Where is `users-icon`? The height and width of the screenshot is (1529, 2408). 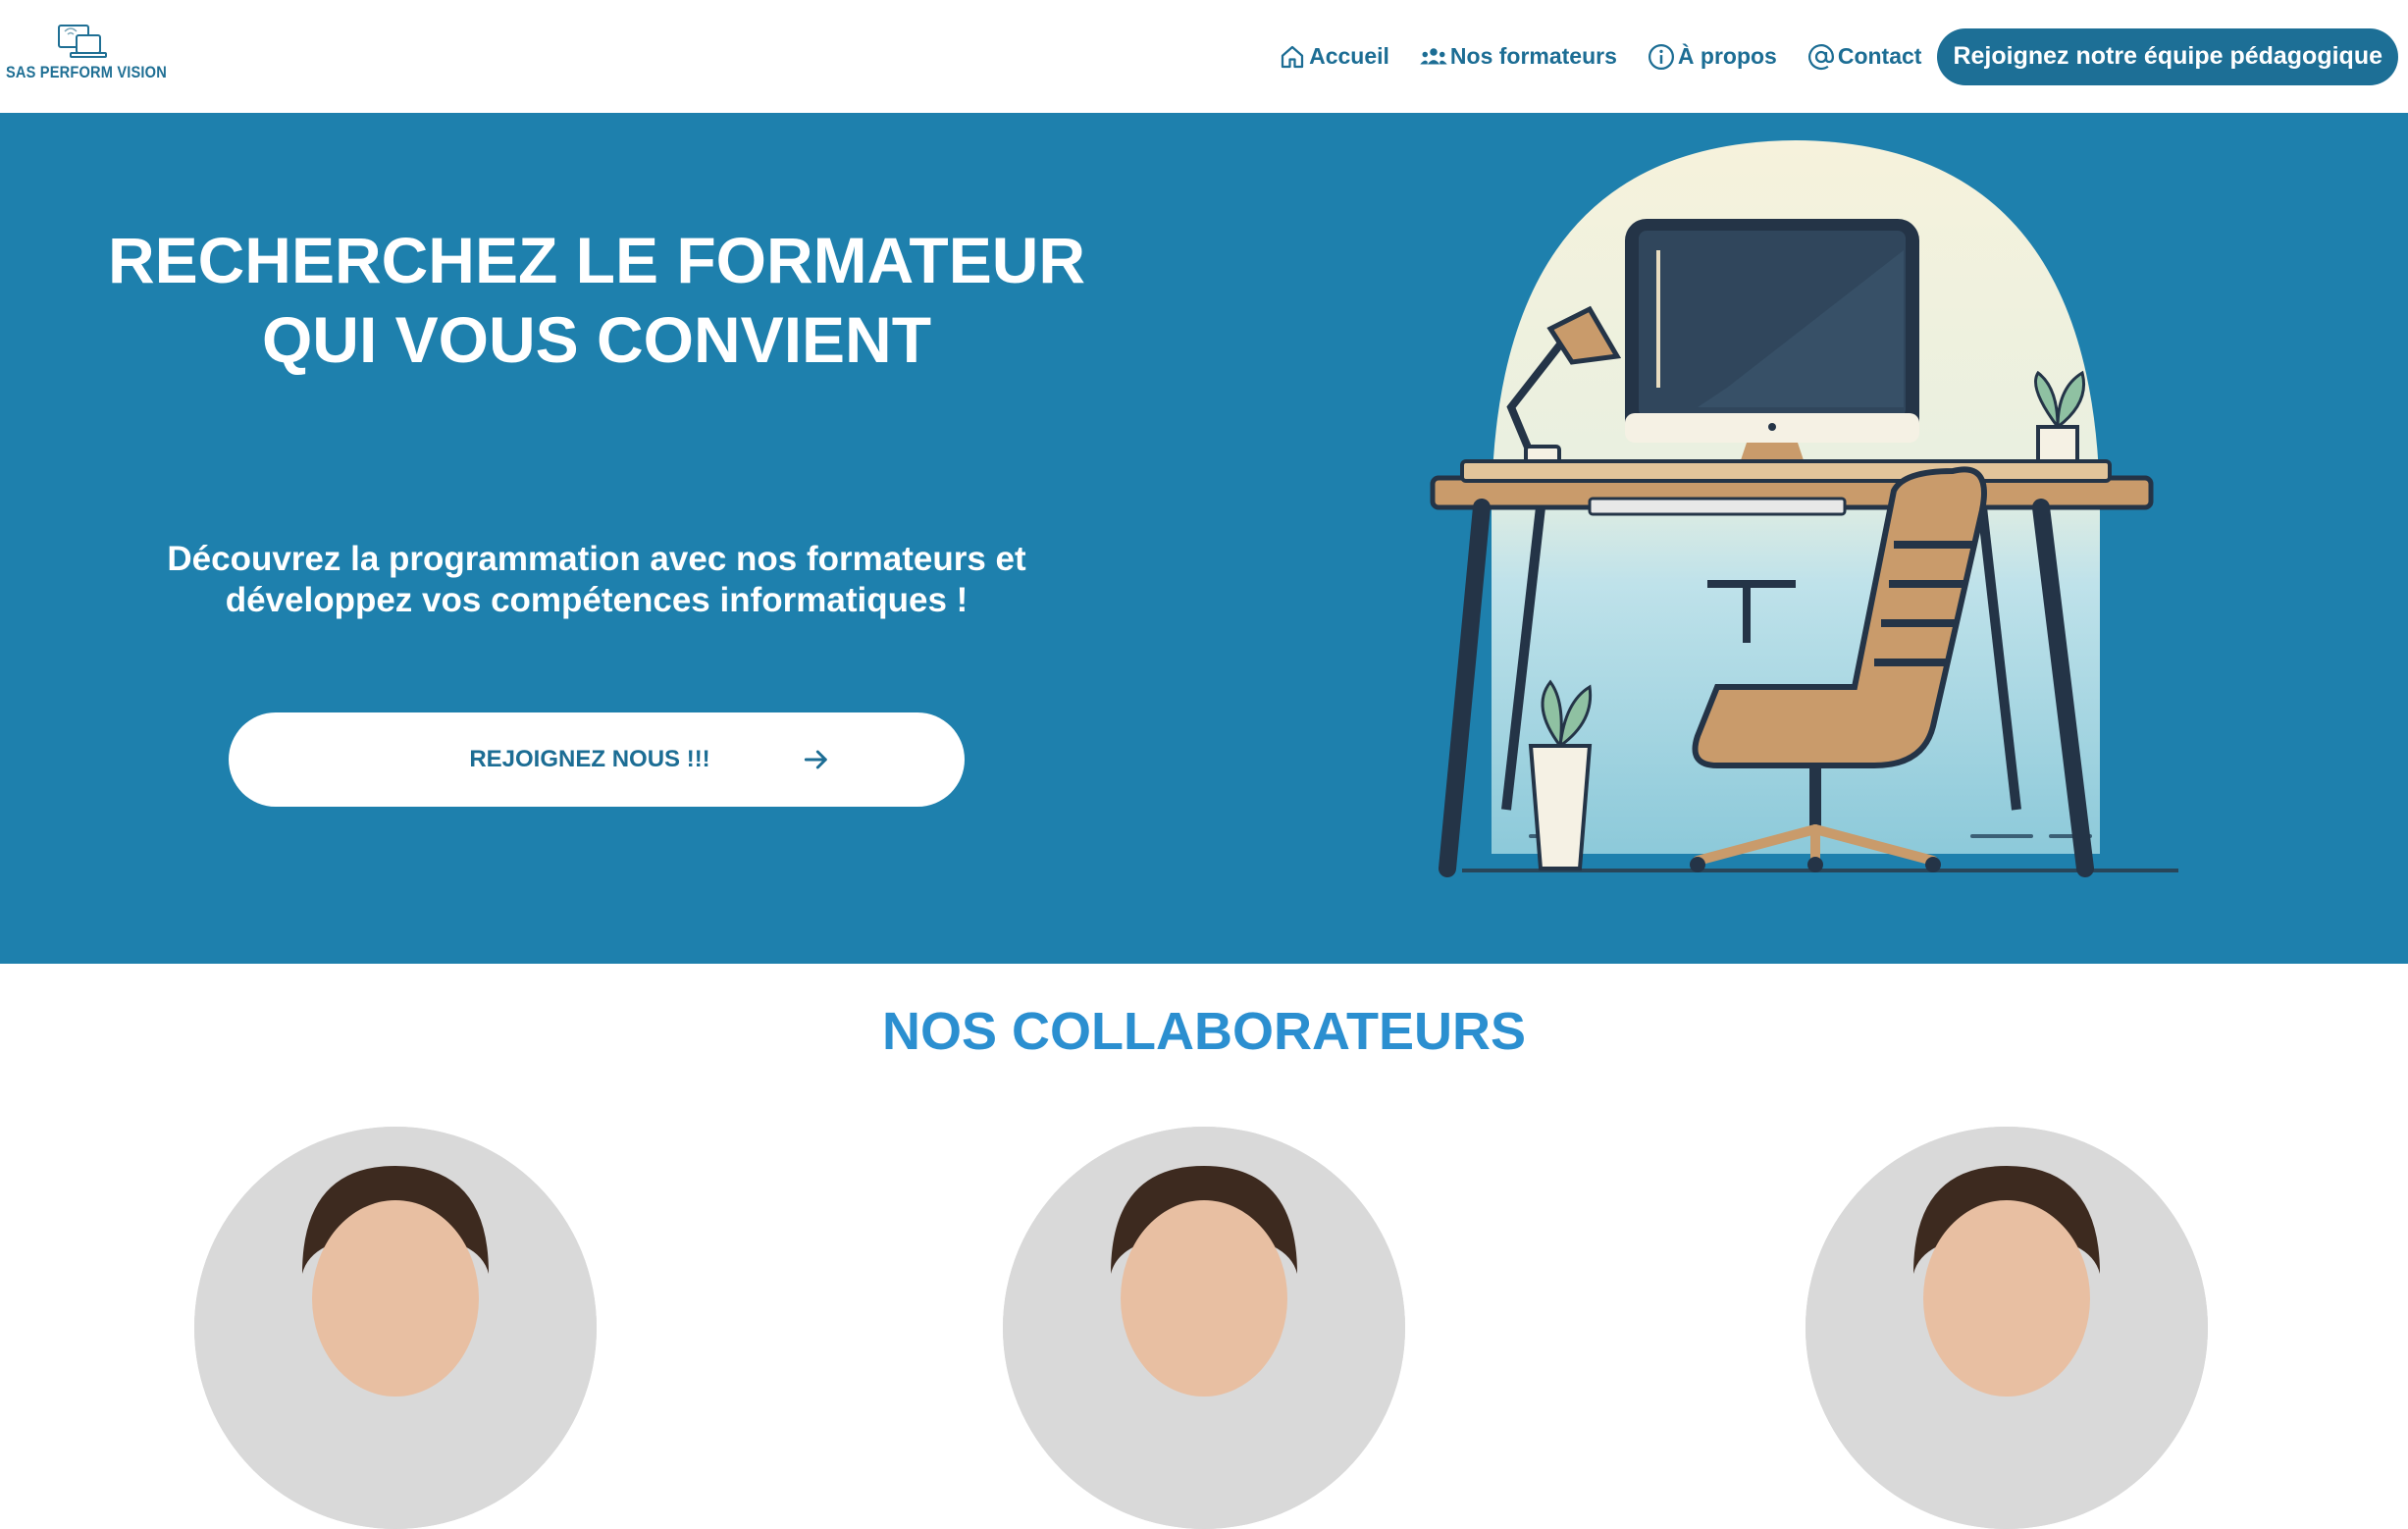 users-icon is located at coordinates (1434, 55).